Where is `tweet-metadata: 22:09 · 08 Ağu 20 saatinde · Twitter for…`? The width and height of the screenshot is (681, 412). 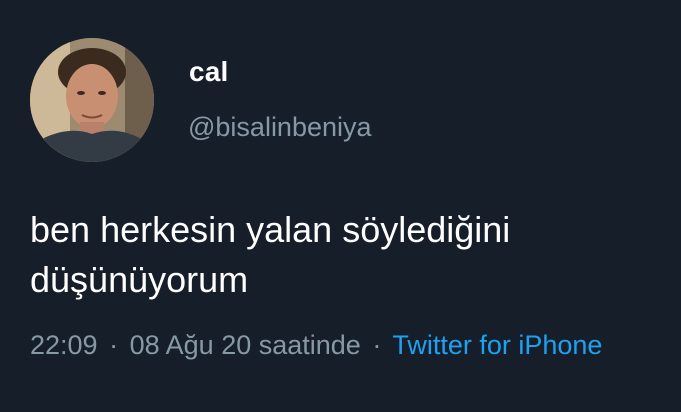
tweet-metadata: 22:09 · 08 Ağu 20 saatinde · Twitter for… is located at coordinates (316, 345).